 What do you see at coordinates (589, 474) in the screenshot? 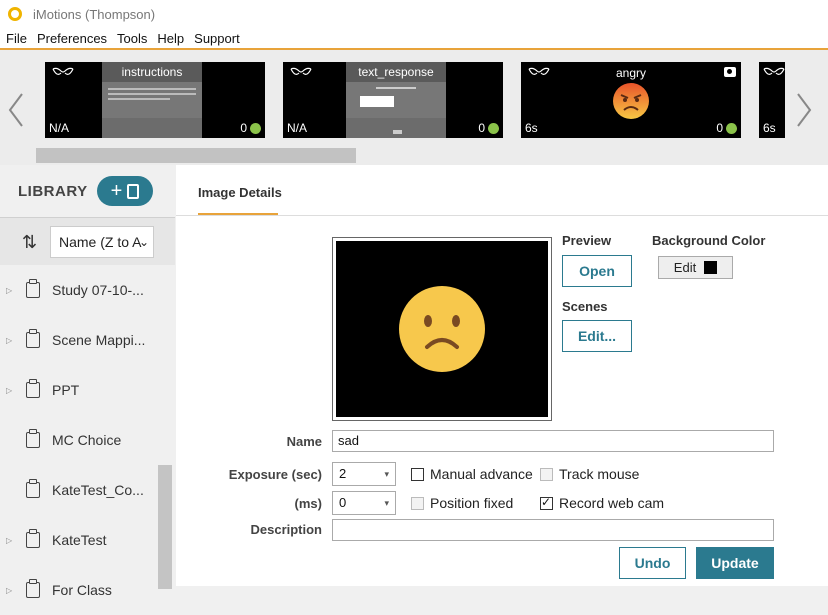
I see `track-mouse-checkbox: Track mouse` at bounding box center [589, 474].